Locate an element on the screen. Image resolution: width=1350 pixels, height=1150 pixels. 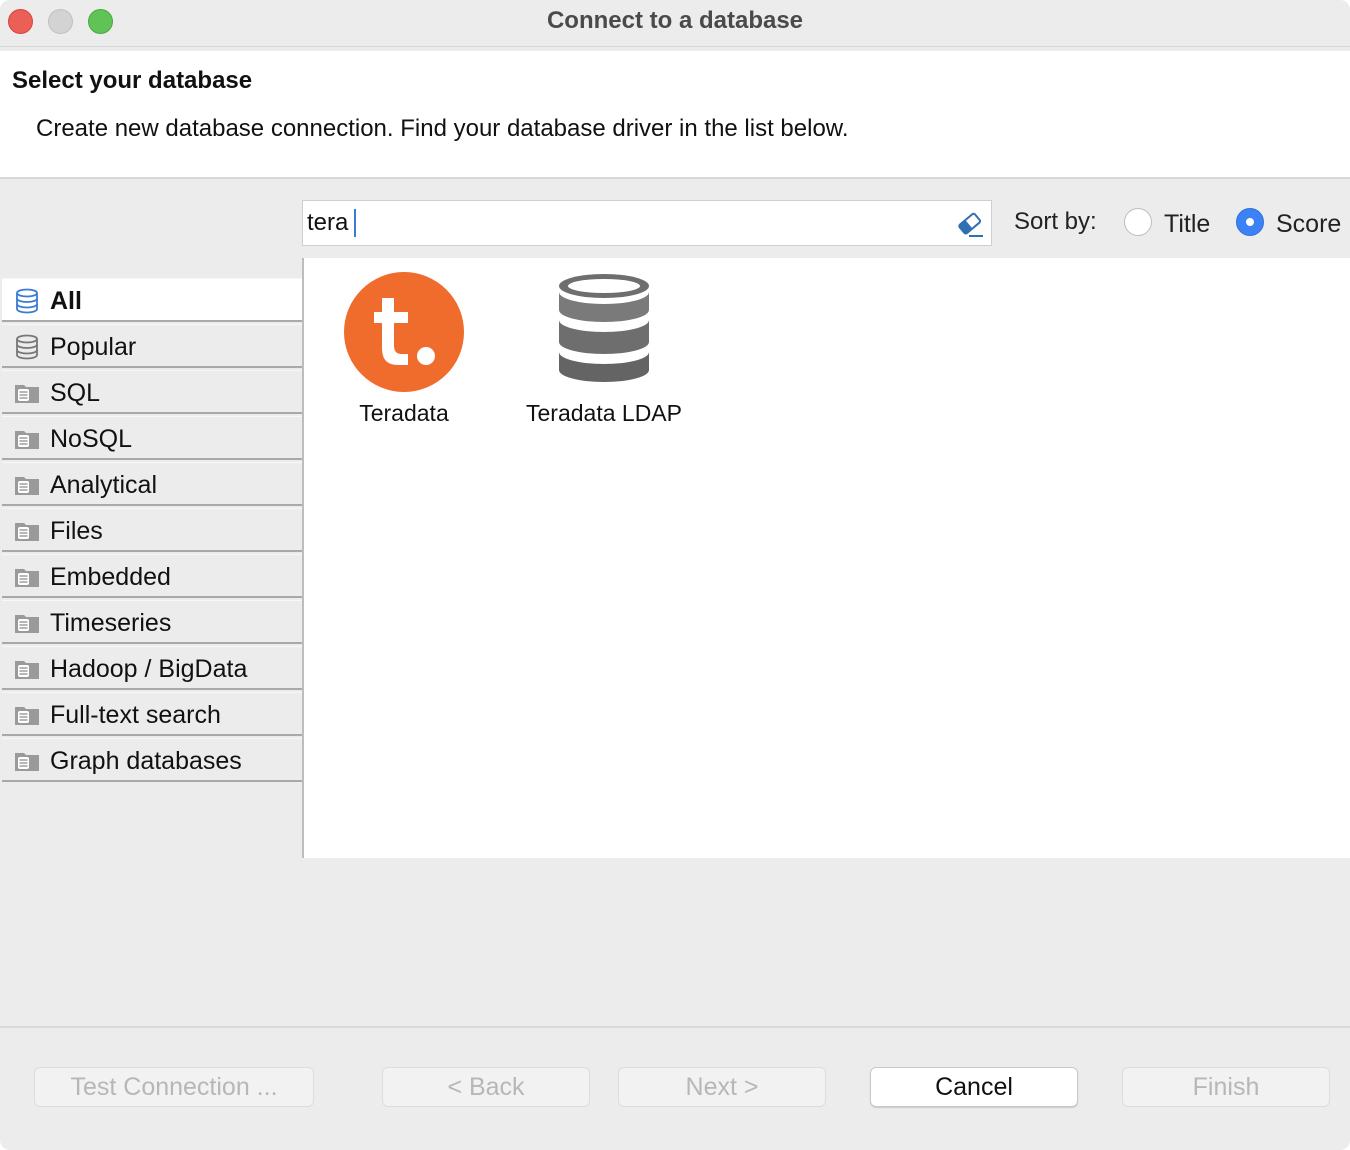
driver-search-input is located at coordinates (627, 223).